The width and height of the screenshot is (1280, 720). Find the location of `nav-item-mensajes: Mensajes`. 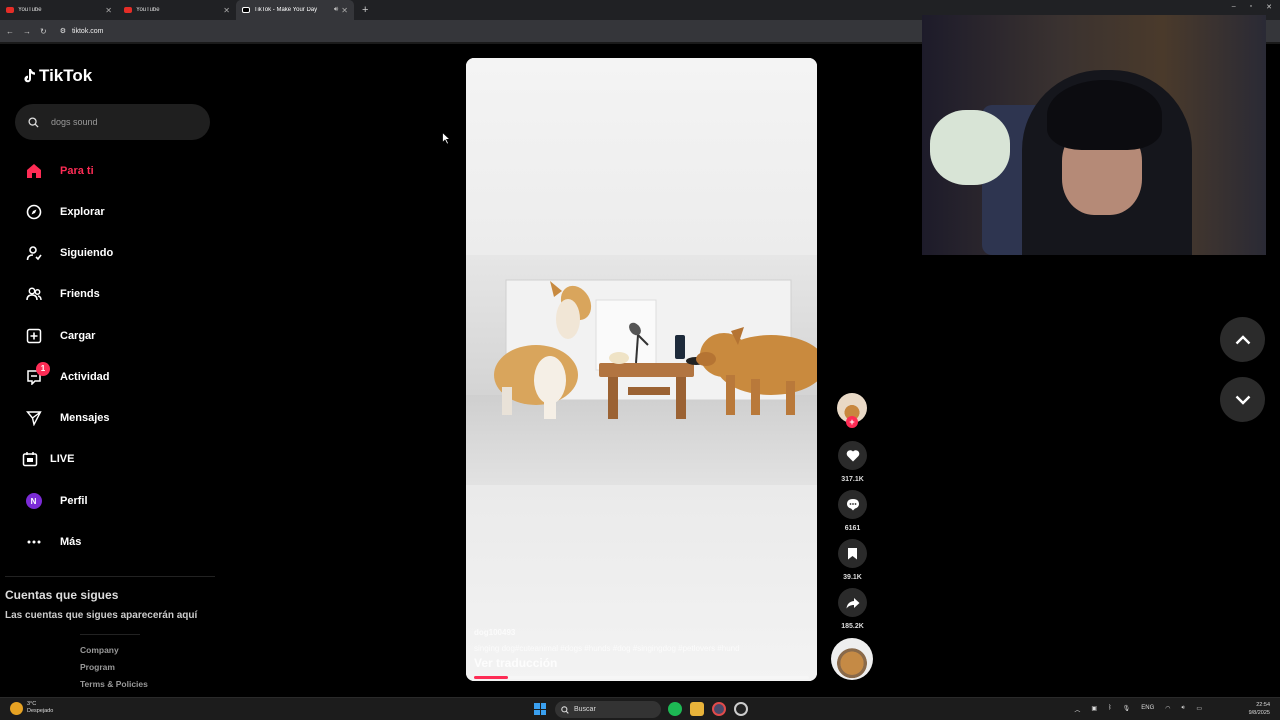

nav-item-mensajes: Mensajes is located at coordinates (67, 418).